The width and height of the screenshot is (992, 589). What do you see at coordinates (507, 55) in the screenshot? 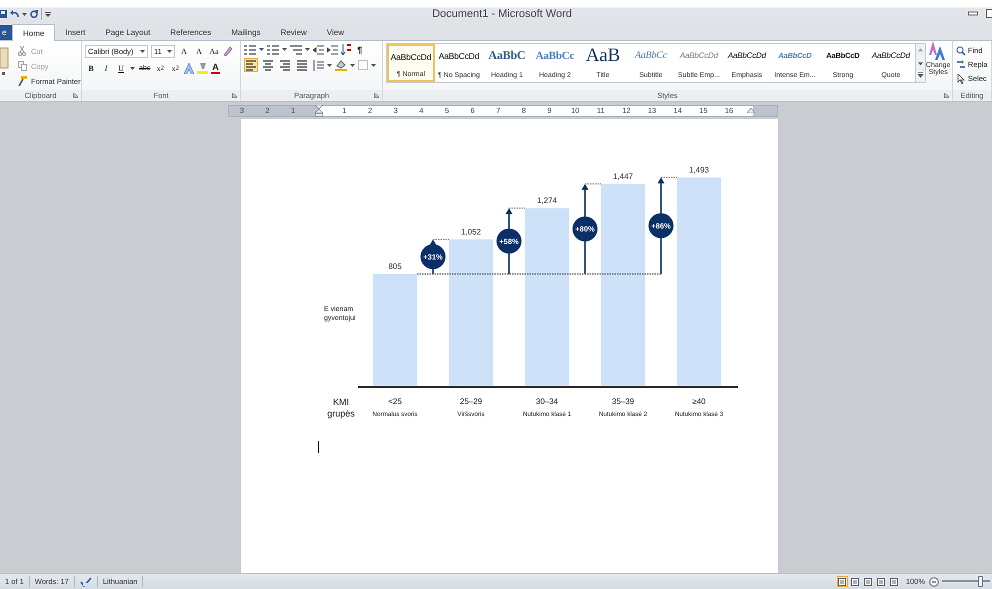
I see `style-preview: AaBbC` at bounding box center [507, 55].